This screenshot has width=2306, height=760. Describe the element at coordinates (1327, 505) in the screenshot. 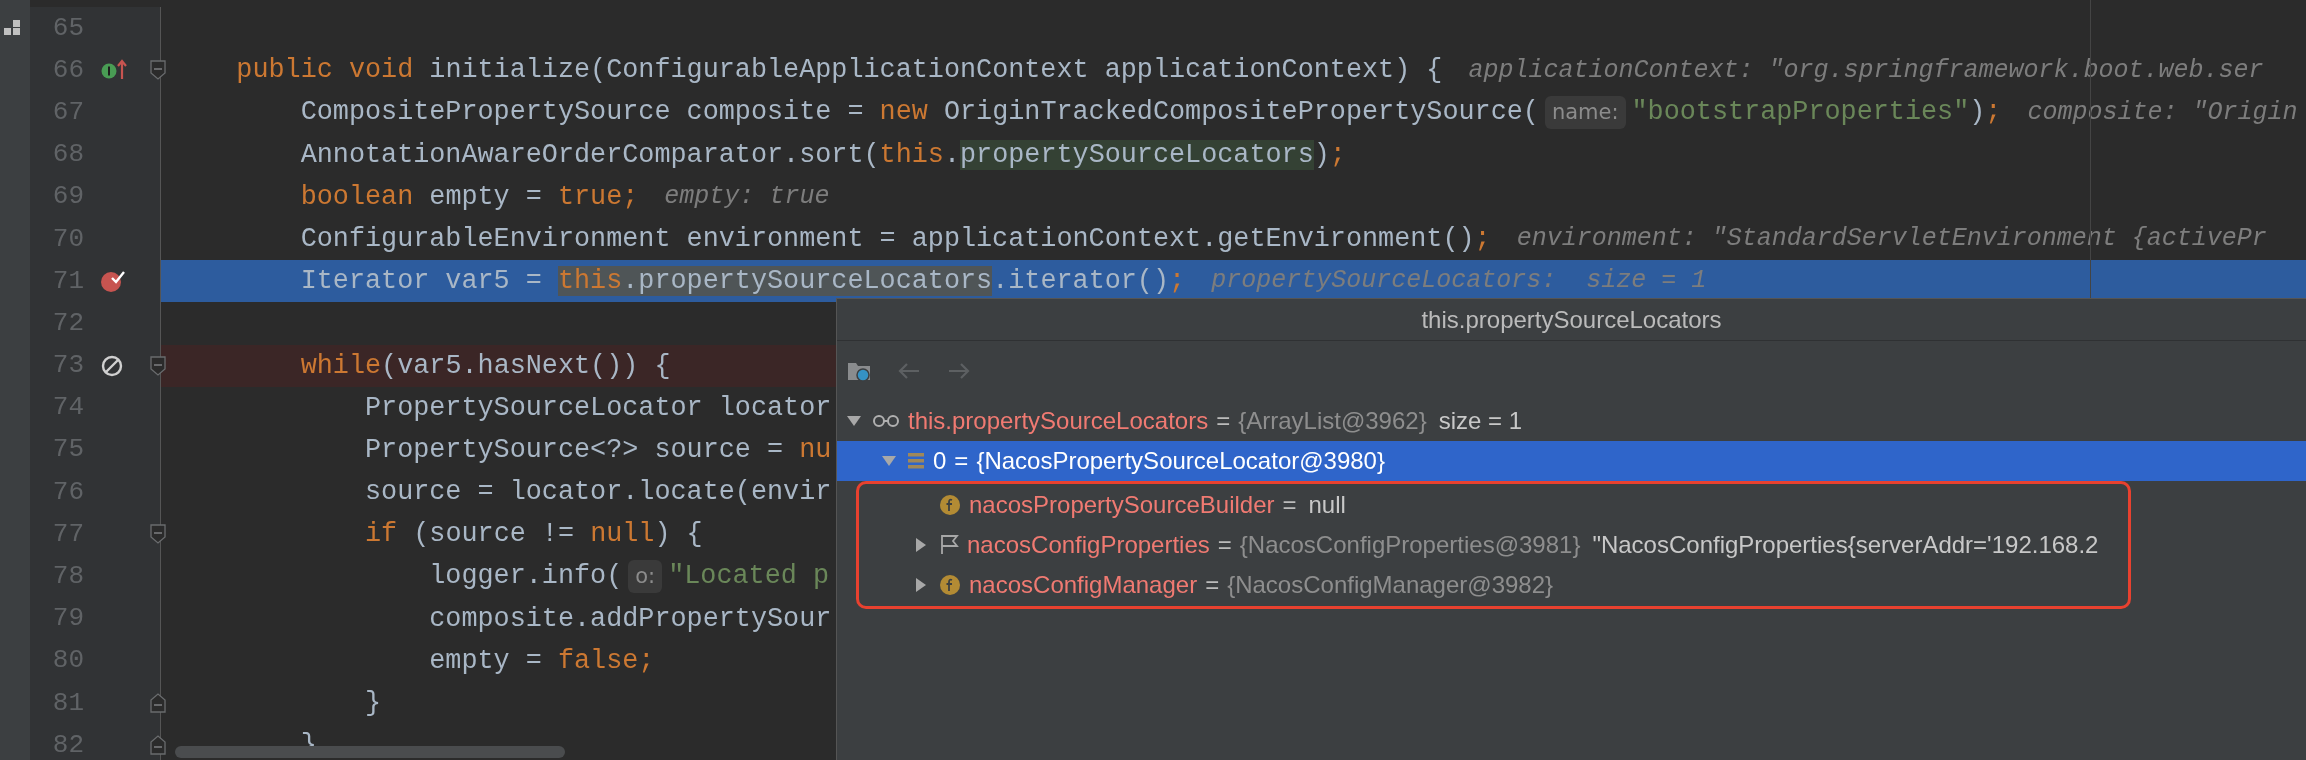

I see `value-text: null` at that location.